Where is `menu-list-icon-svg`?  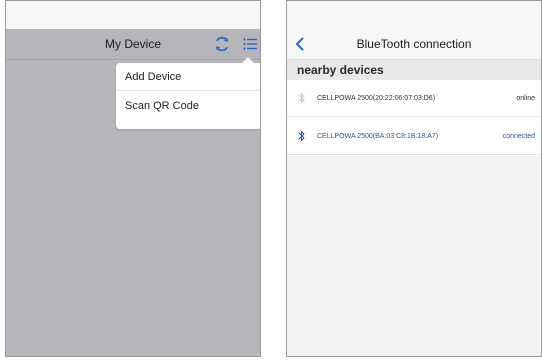 menu-list-icon-svg is located at coordinates (250, 44).